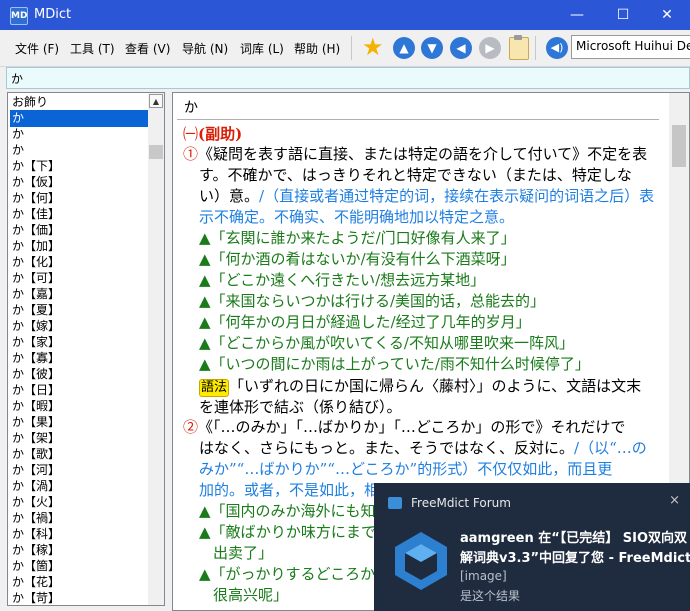  I want to click on word-list-item: か【暇】, so click(79, 406).